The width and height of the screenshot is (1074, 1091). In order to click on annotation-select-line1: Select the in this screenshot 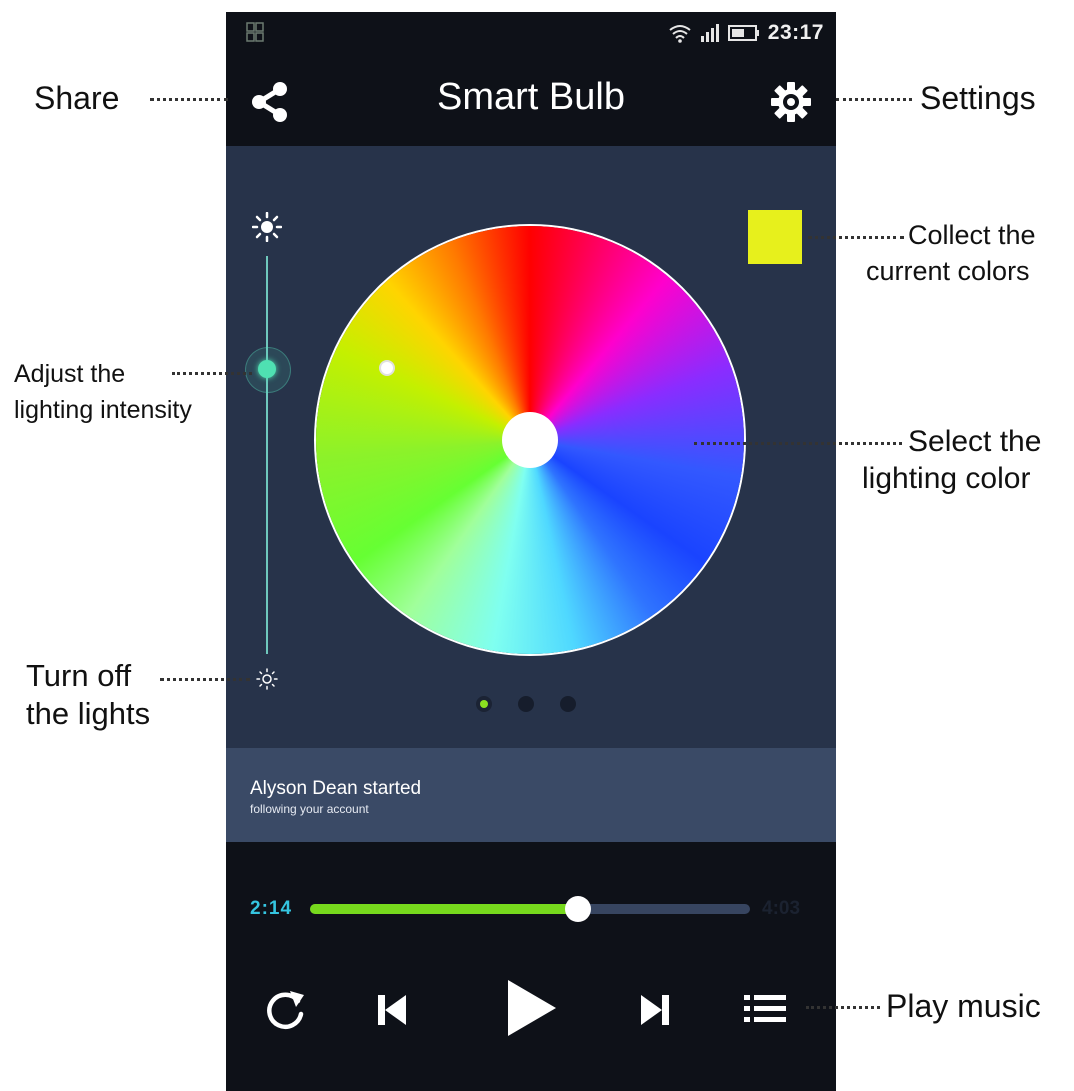, I will do `click(975, 441)`.